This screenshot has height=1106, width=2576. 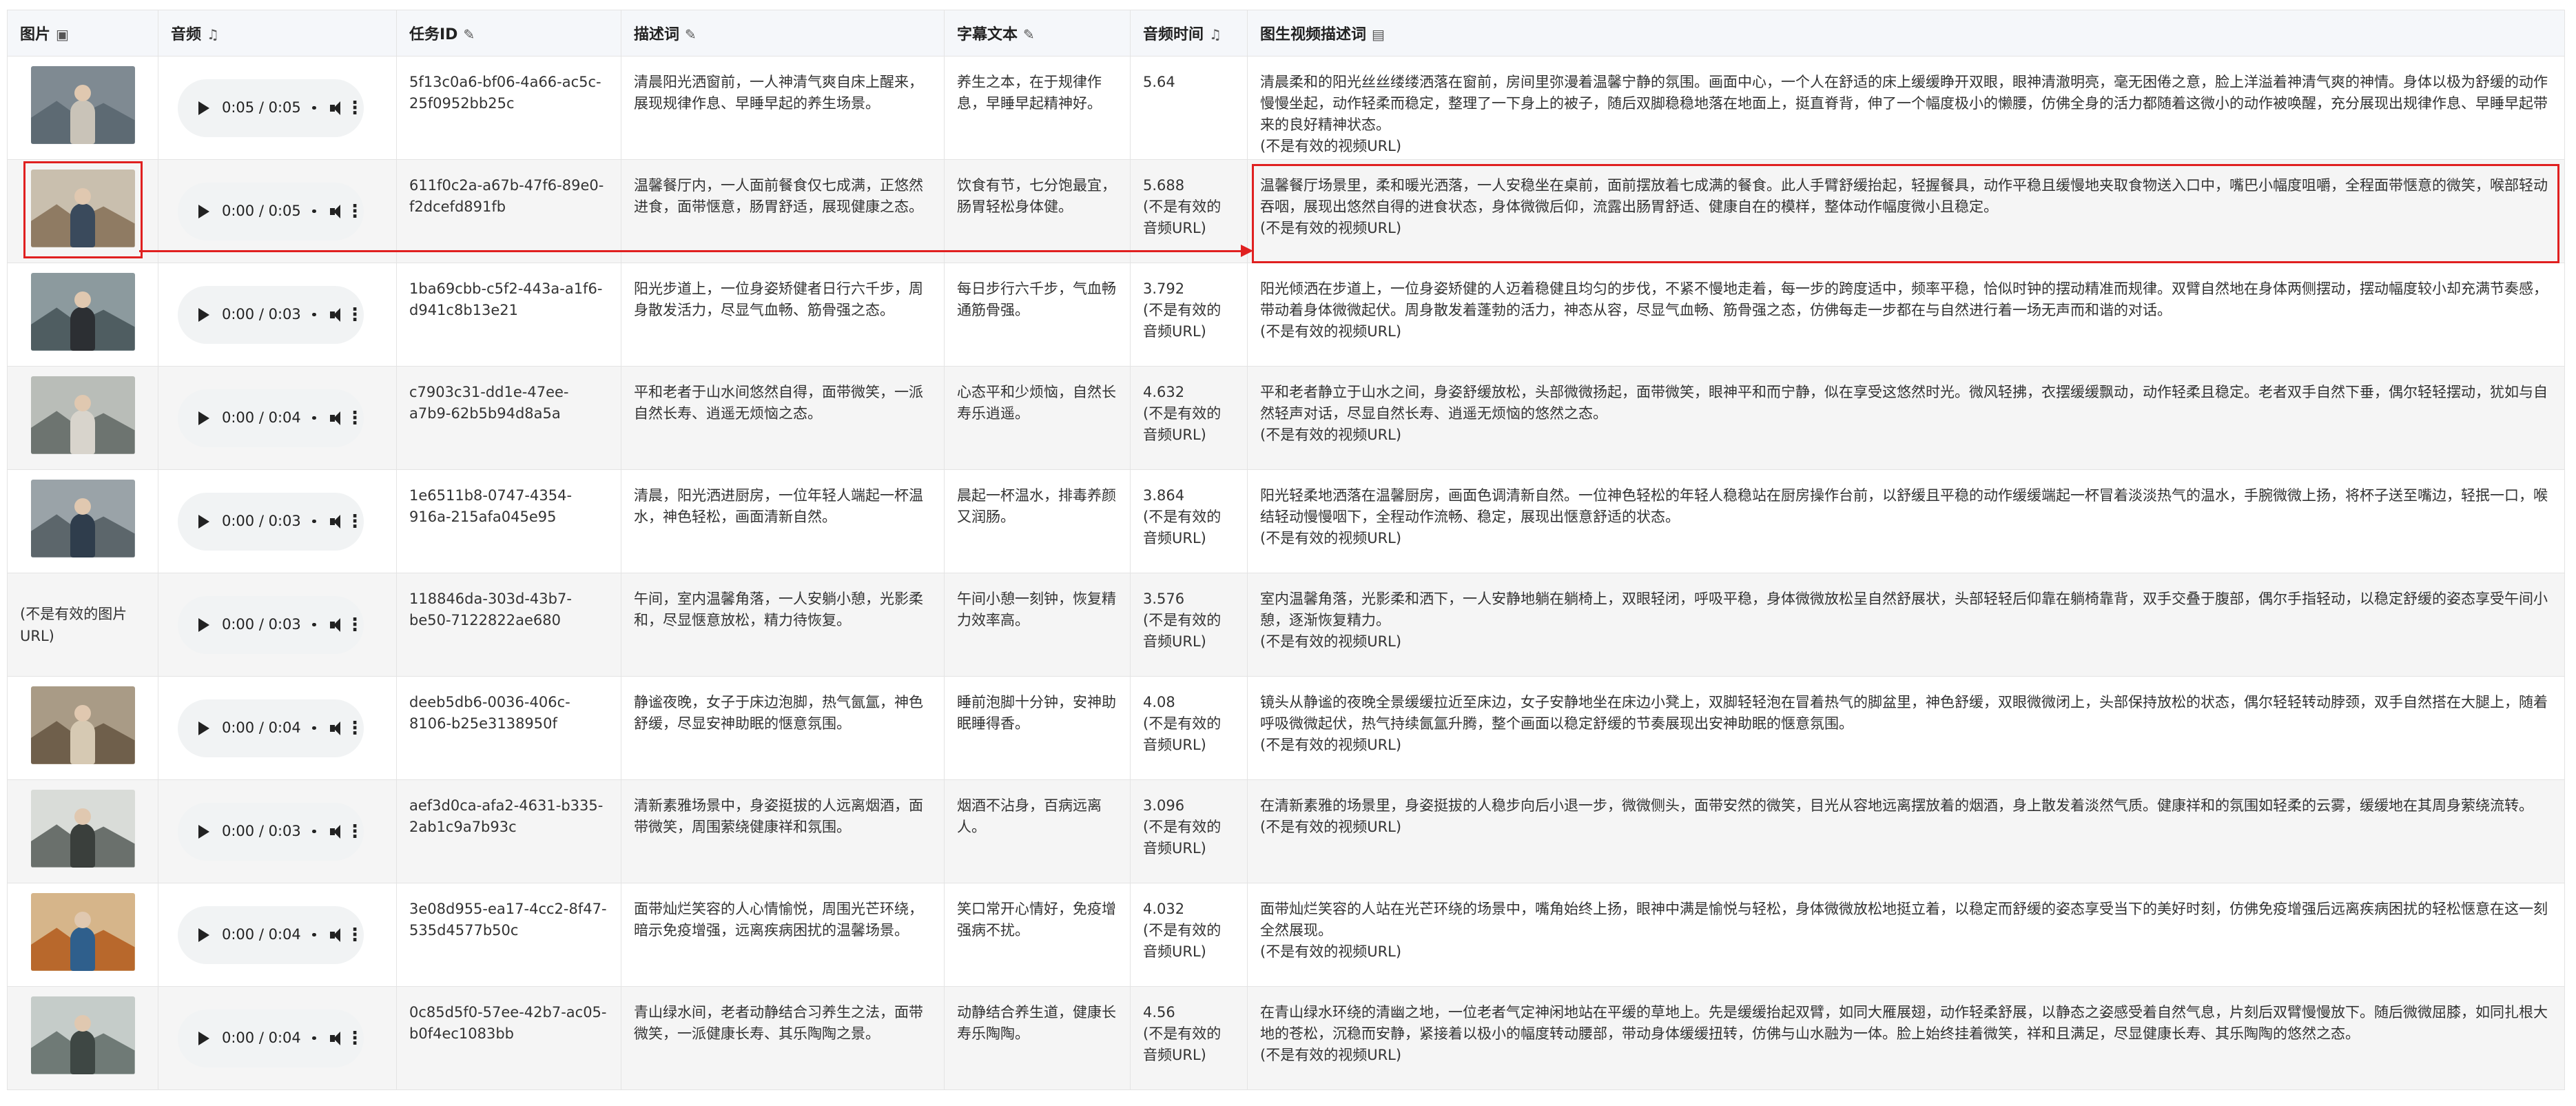 What do you see at coordinates (1164, 495) in the screenshot?
I see `audio-duration: 3.864` at bounding box center [1164, 495].